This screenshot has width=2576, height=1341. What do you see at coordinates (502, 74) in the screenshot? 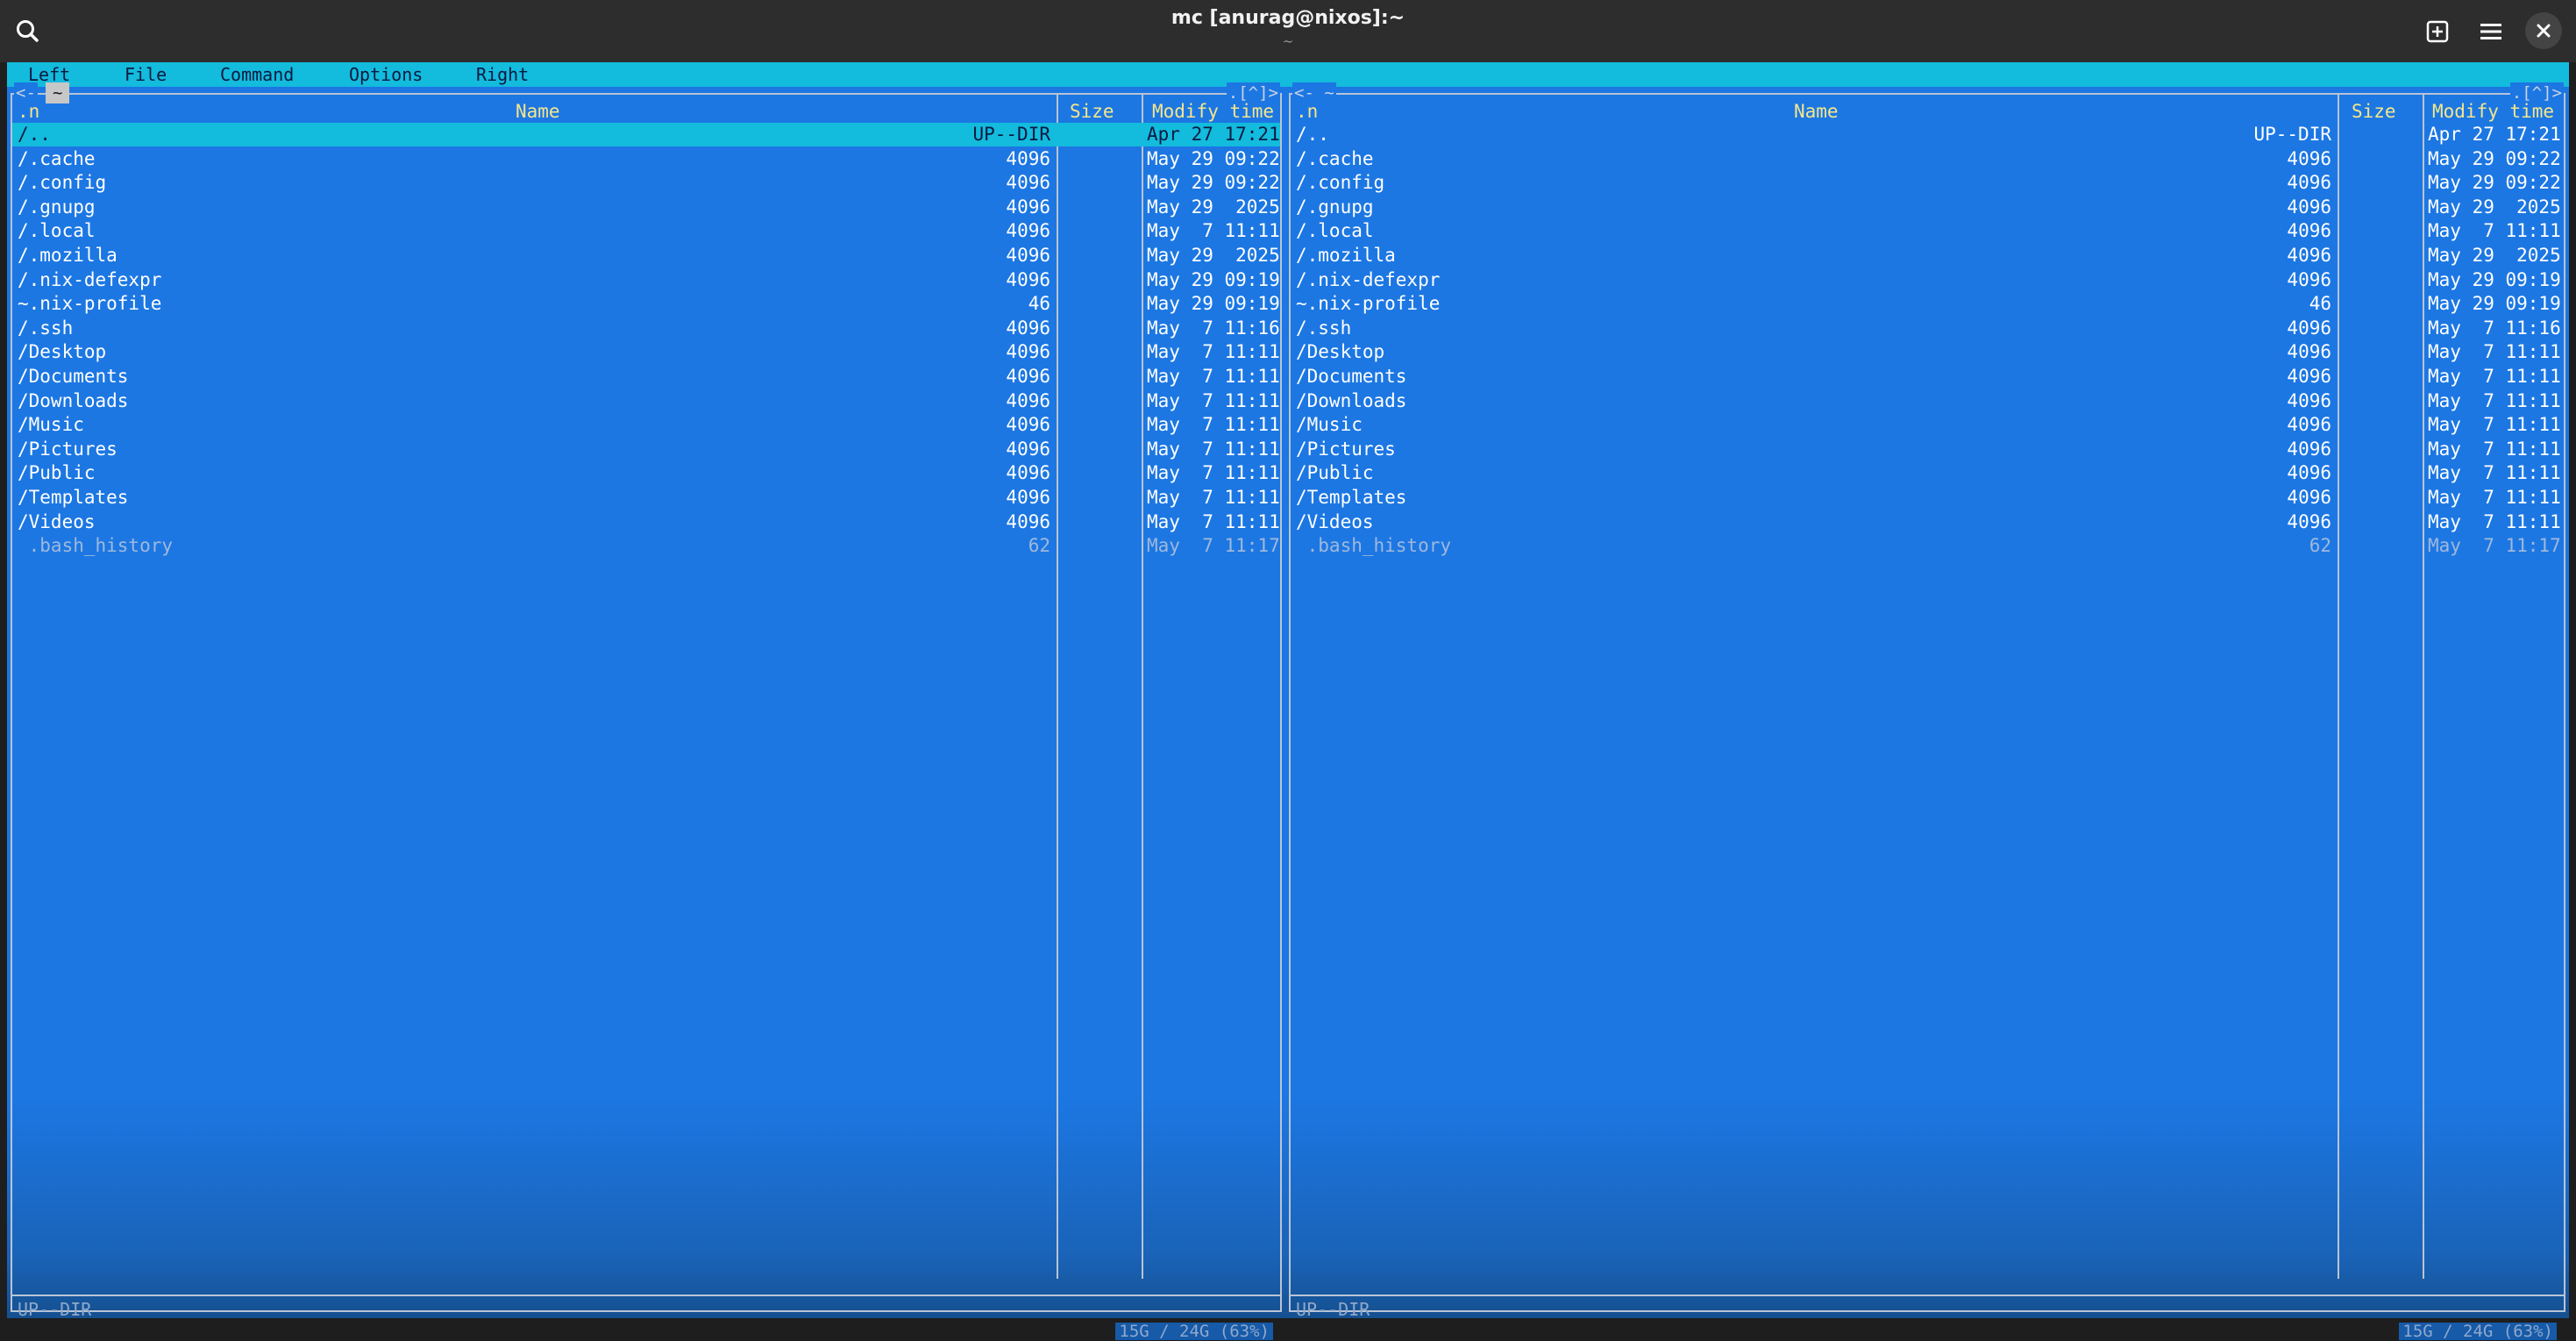
I see `menu-right: Right` at bounding box center [502, 74].